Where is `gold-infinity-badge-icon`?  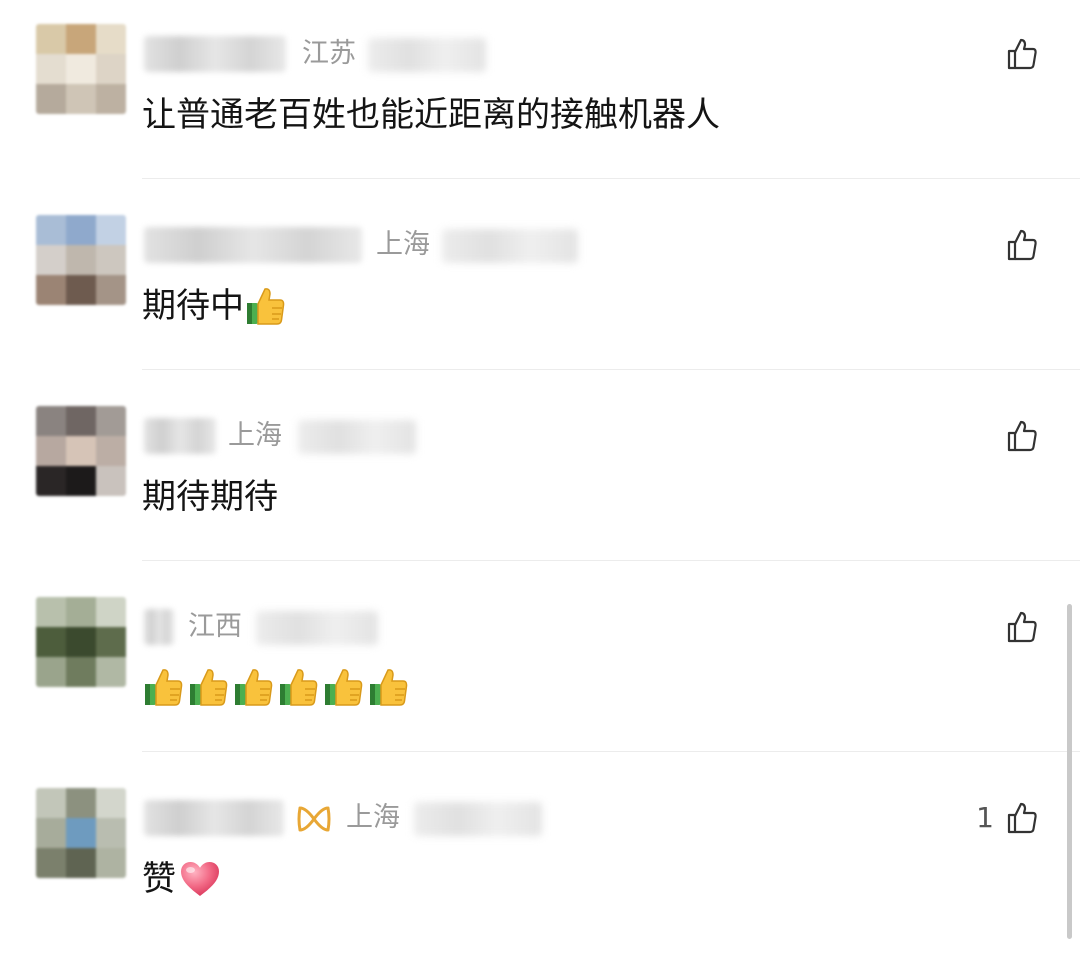 gold-infinity-badge-icon is located at coordinates (314, 819).